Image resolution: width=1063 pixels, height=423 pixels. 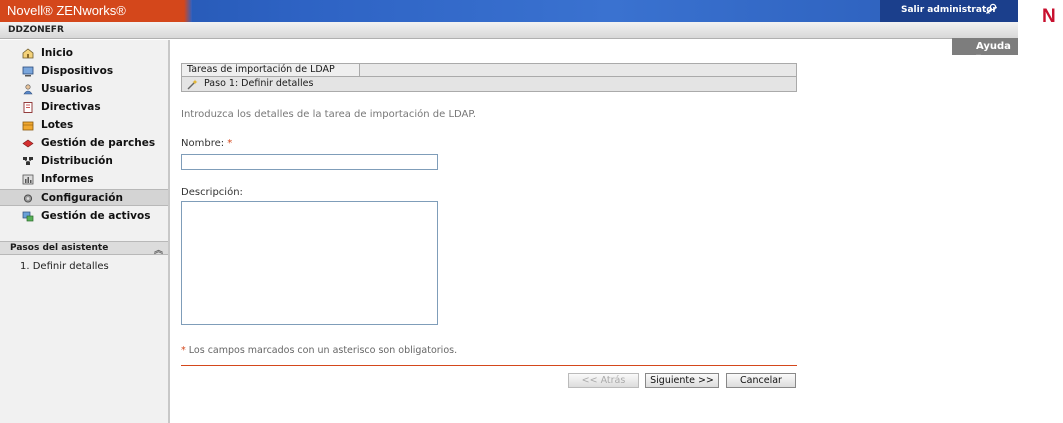 I want to click on wand-icon, so click(x=192, y=84).